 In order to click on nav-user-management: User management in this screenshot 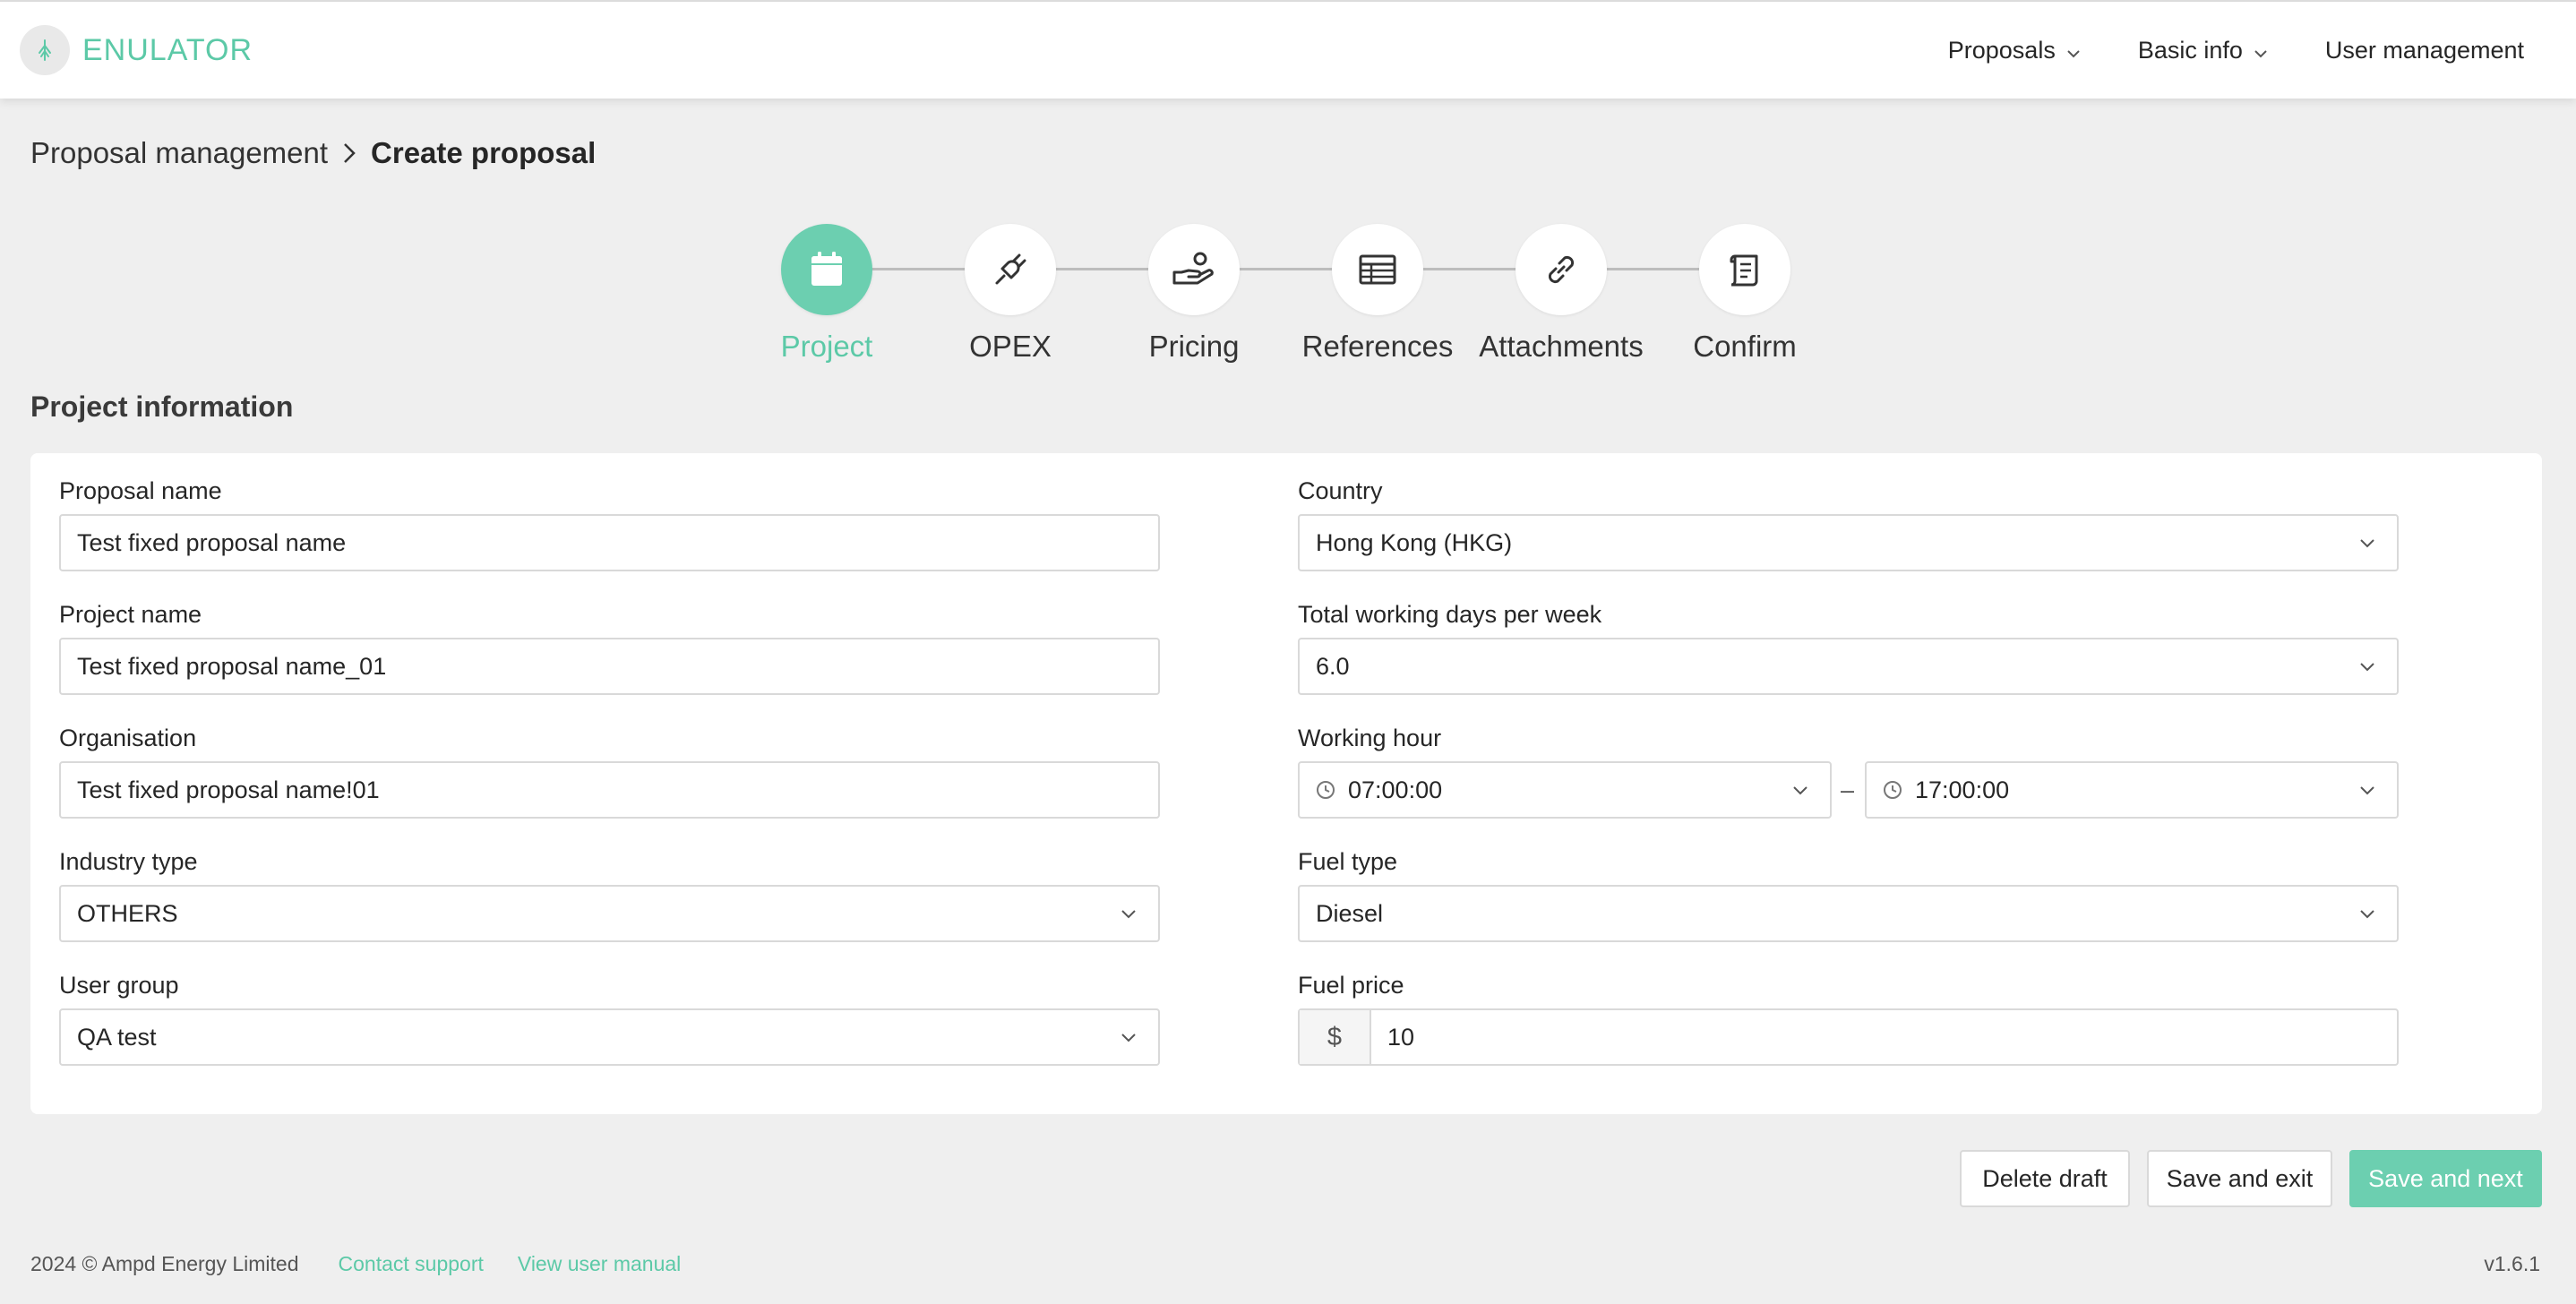, I will do `click(2424, 50)`.